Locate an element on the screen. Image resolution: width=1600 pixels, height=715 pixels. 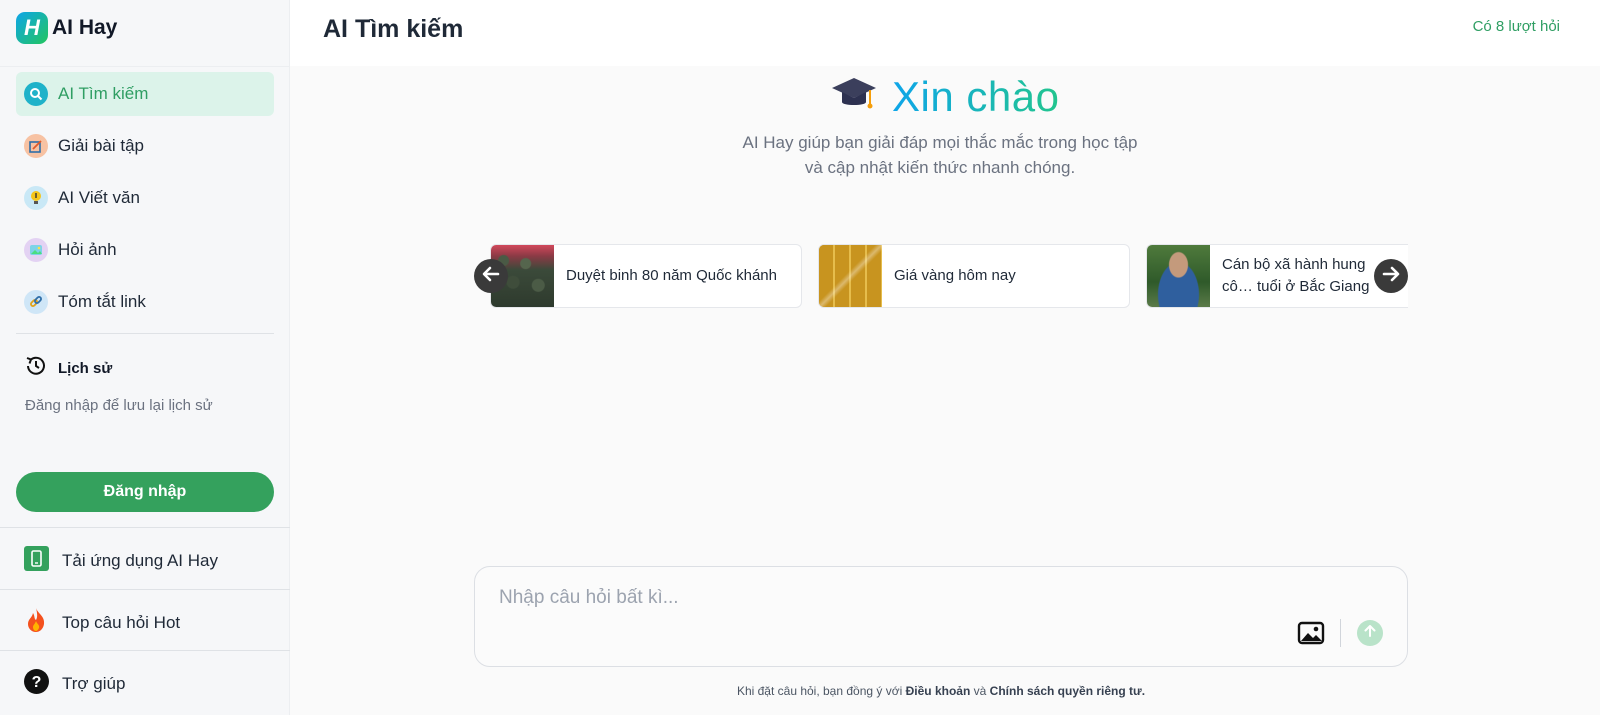
image-icon is located at coordinates (36, 250).